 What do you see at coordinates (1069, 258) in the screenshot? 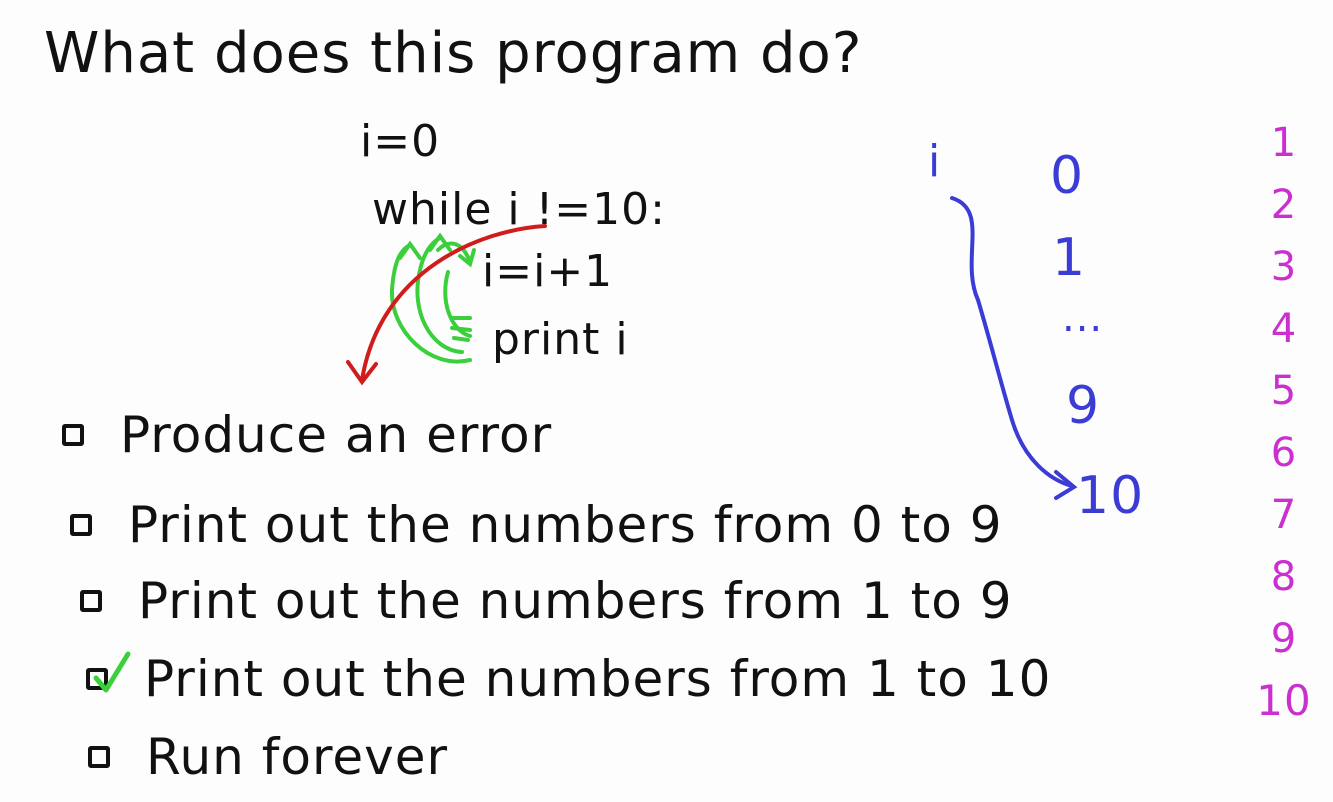
I see `trace-value: 1` at bounding box center [1069, 258].